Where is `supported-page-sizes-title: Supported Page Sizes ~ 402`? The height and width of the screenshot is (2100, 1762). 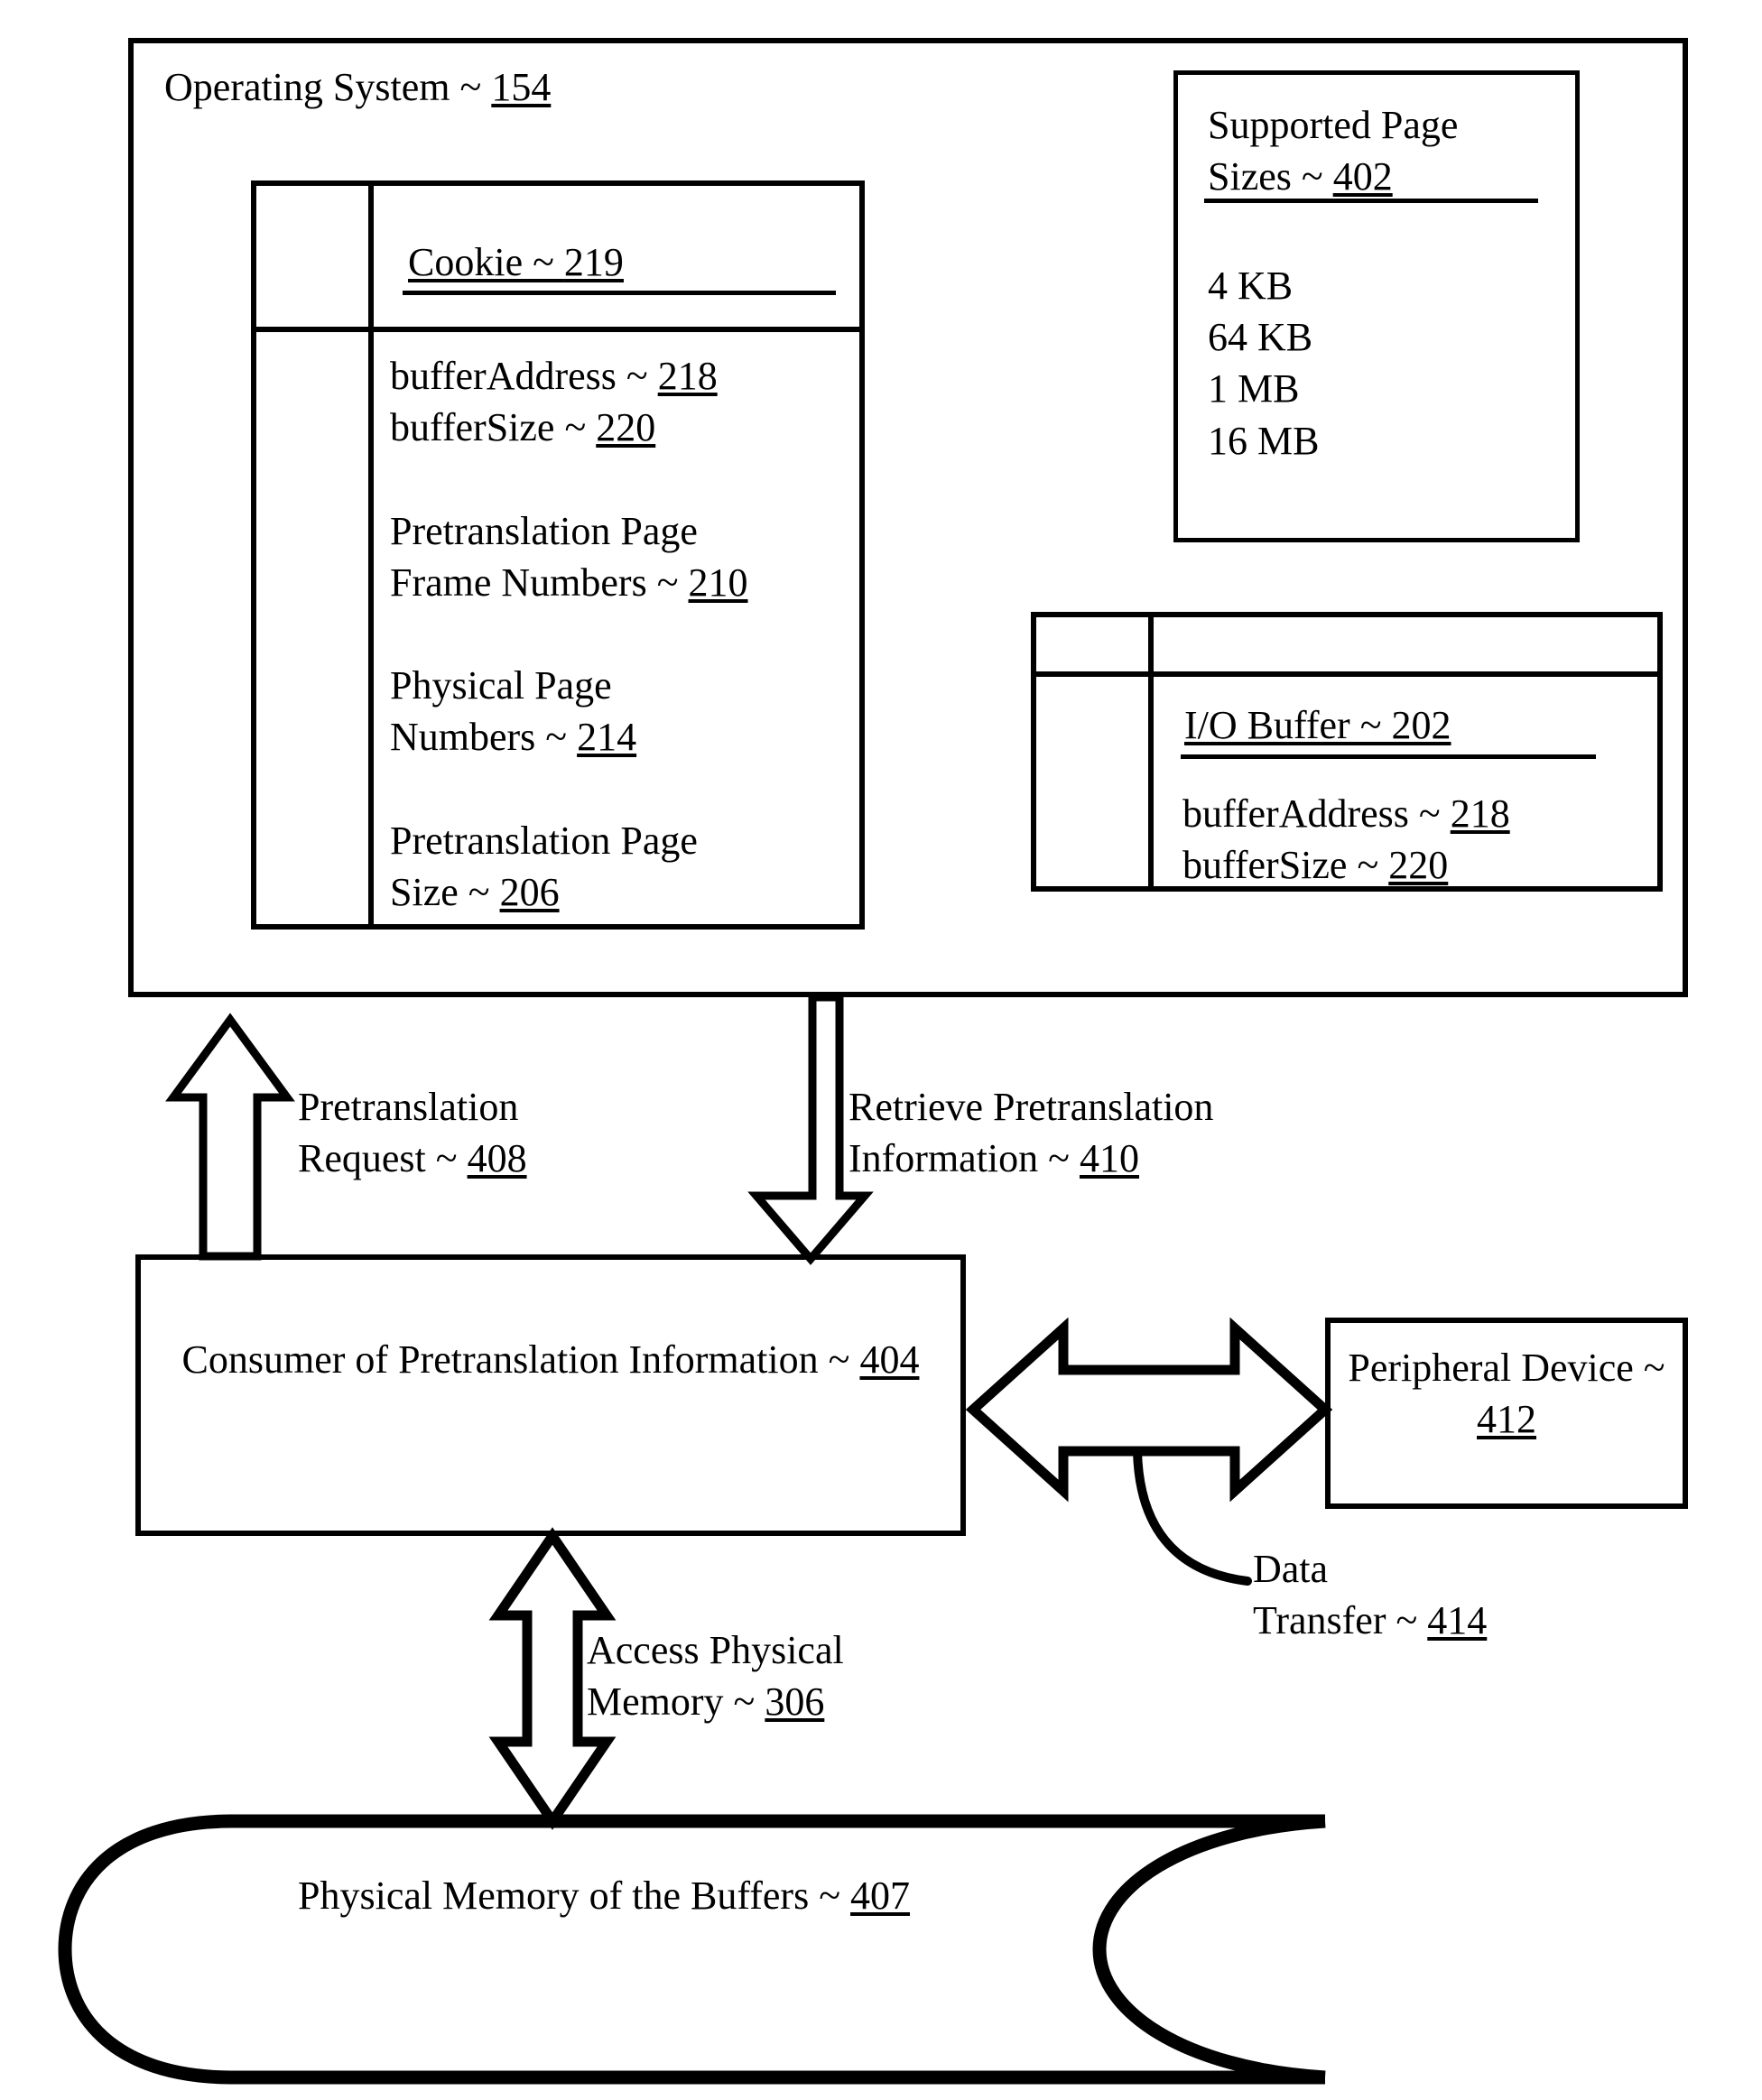
supported-page-sizes-title: Supported Page Sizes ~ 402 is located at coordinates (1333, 151).